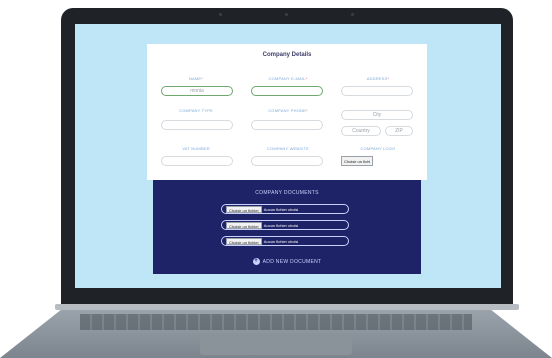  What do you see at coordinates (276, 322) in the screenshot?
I see `keyboard-keys` at bounding box center [276, 322].